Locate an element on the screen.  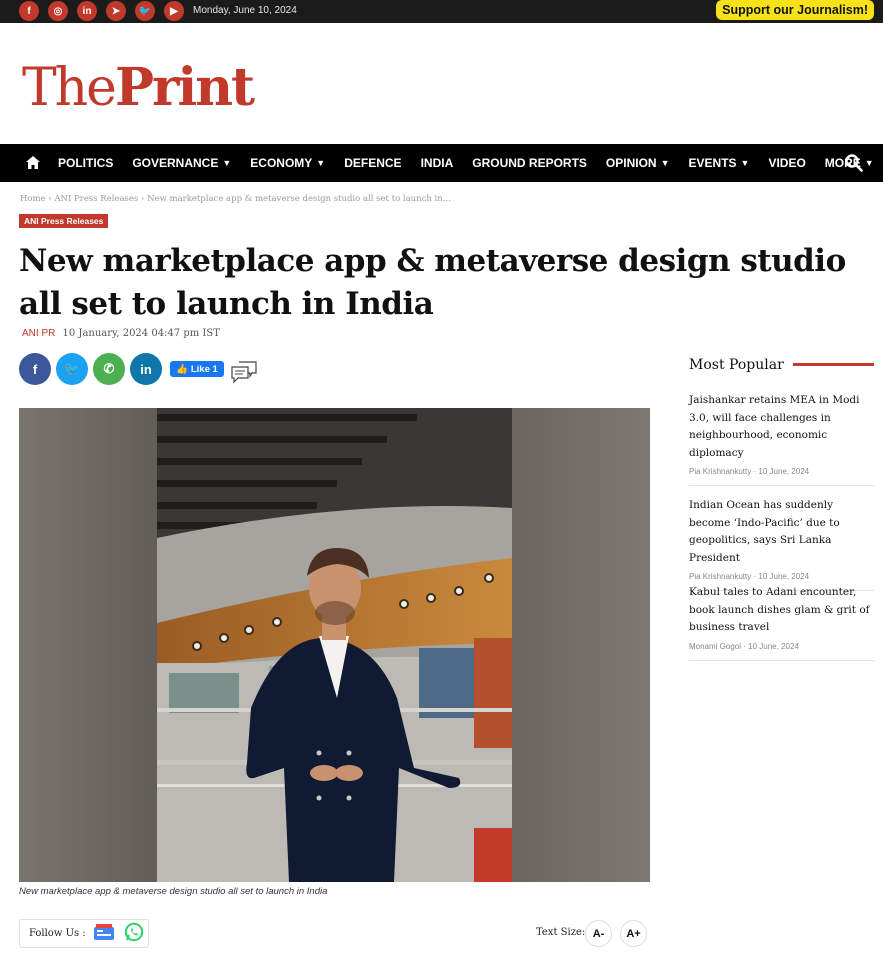
telegram-icon: ➤ is located at coordinates (116, 11).